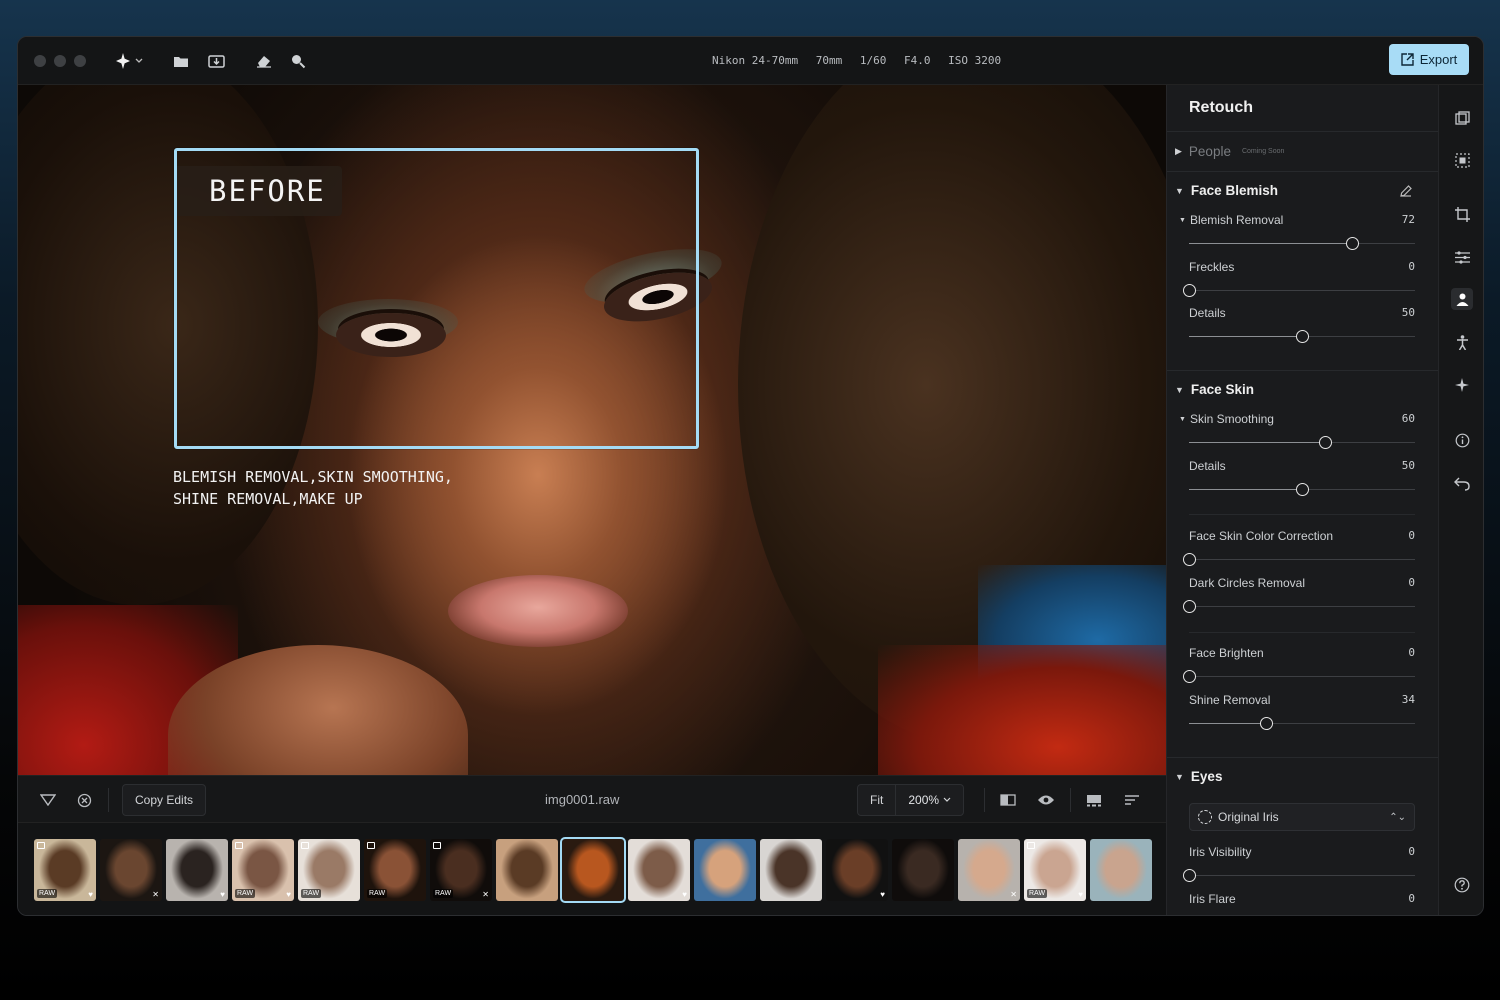  I want to click on zoom-fit-button: Fit, so click(877, 800).